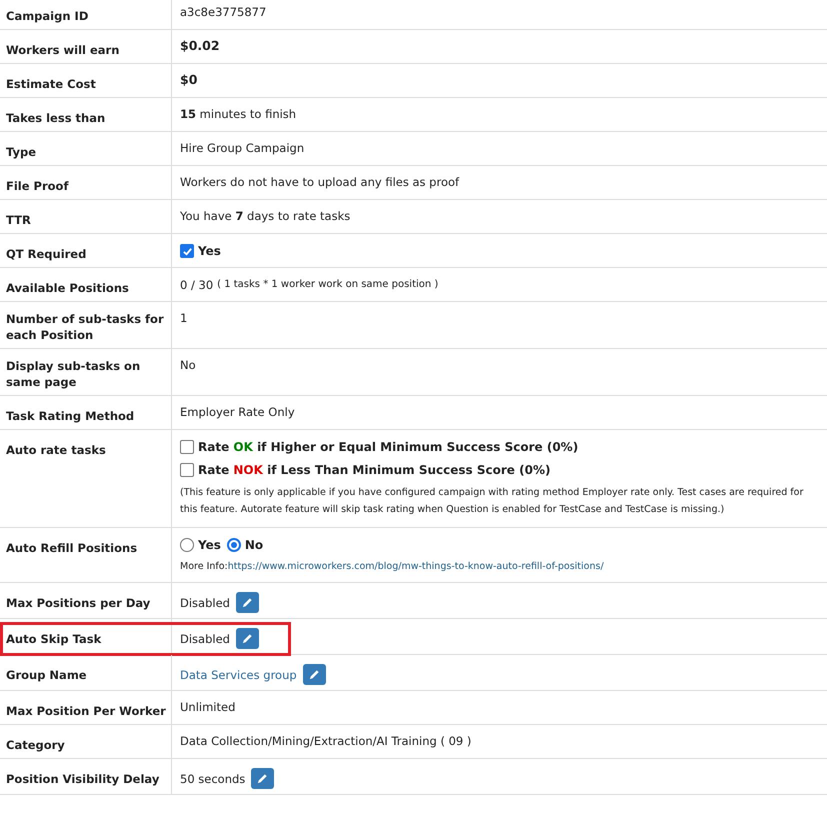 This screenshot has width=827, height=829. I want to click on feature-note: (This feature is only applicable if you have configured campaign with rating method Employer rate only. Test cases are required for this feature. Autorate feature will skip task rating when Question is enabled for TestCase and TestCase is missing.), so click(492, 501).